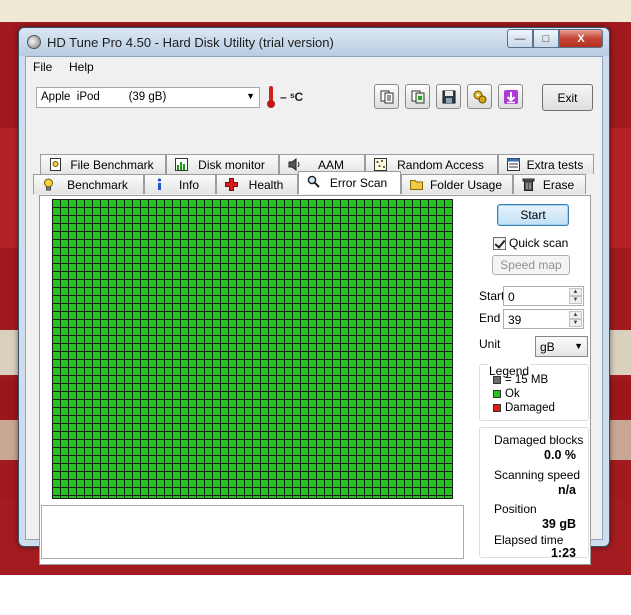 The image size is (631, 615). What do you see at coordinates (547, 347) in the screenshot?
I see `unit-value: gB` at bounding box center [547, 347].